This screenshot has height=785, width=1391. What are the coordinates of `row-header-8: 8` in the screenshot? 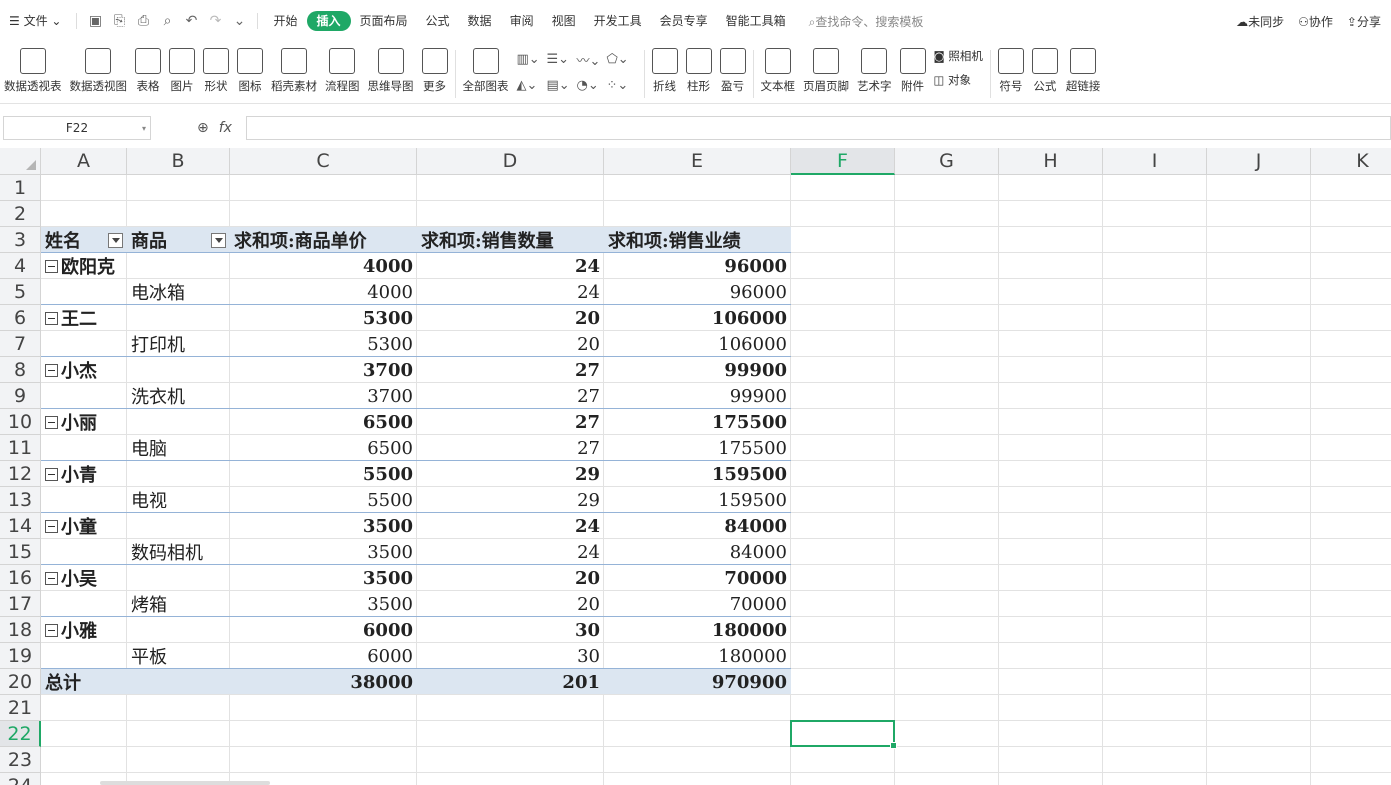 It's located at (20, 370).